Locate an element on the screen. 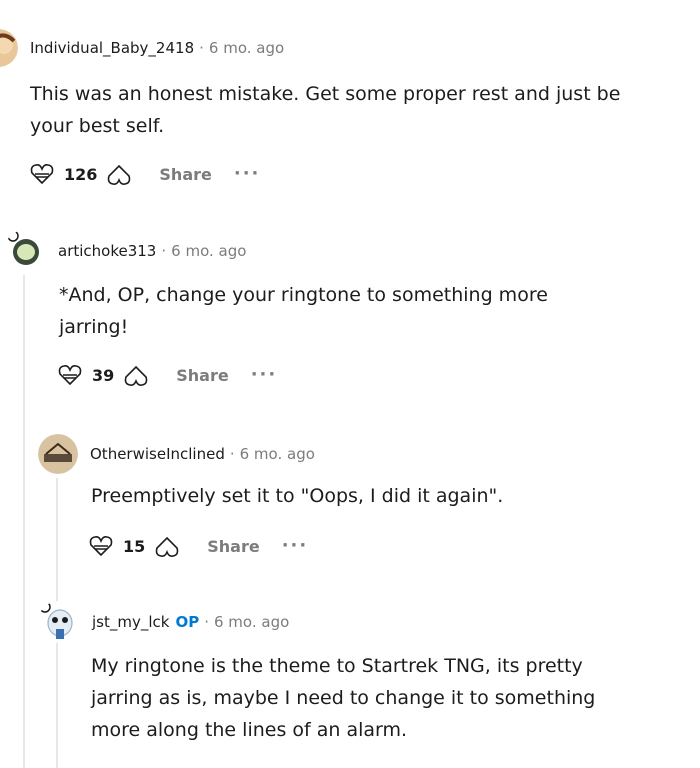 The image size is (700, 768). comment-header: Individual_Baby_2418 · 6 mo. ago is located at coordinates (340, 48).